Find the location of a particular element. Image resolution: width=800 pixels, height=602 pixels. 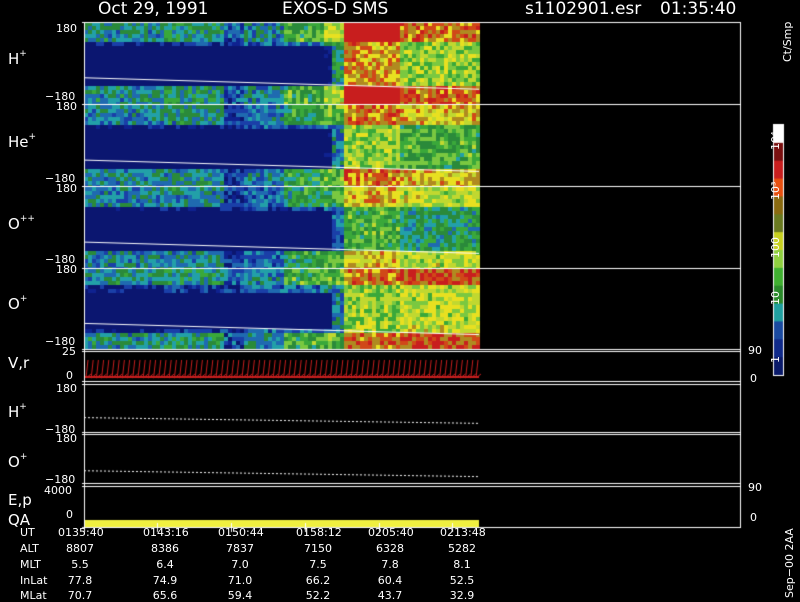

ephemeris-cell: 70.7 is located at coordinates (80, 595).